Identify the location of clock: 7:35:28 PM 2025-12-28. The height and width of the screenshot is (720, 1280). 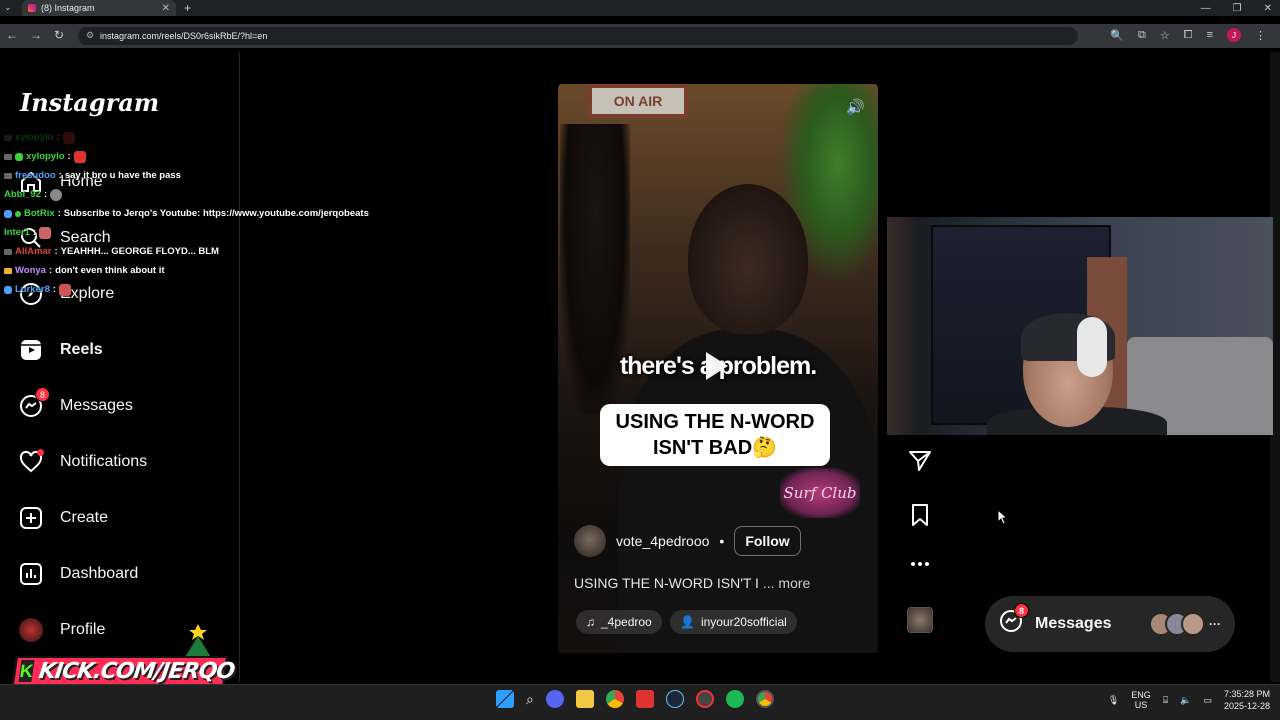
(1247, 700).